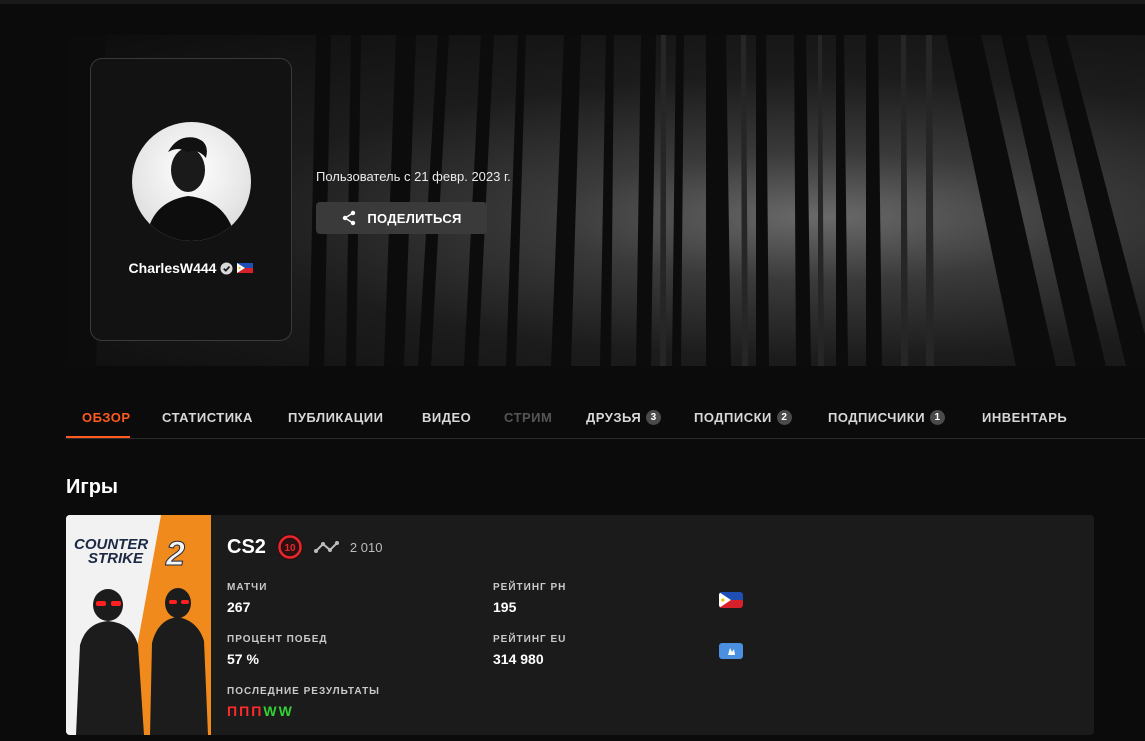 The image size is (1145, 741). I want to click on rating-ph-value: 195, so click(505, 607).